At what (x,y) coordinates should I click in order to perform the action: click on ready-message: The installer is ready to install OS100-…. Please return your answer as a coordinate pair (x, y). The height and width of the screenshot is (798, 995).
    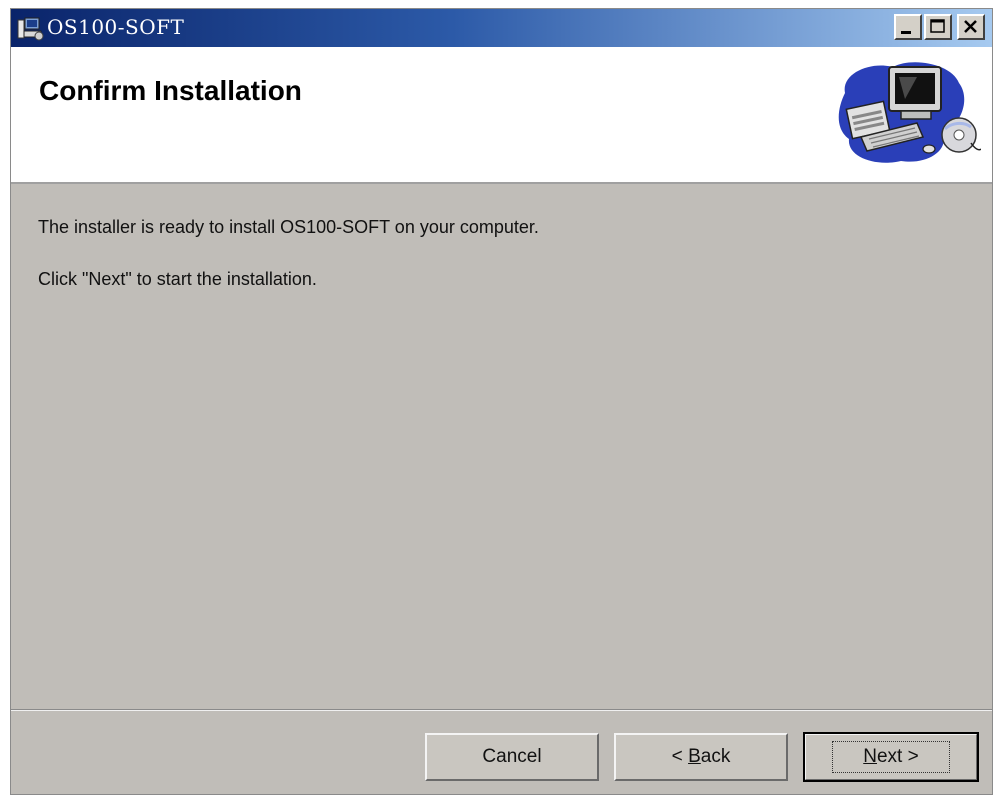
    Looking at the image, I should click on (288, 227).